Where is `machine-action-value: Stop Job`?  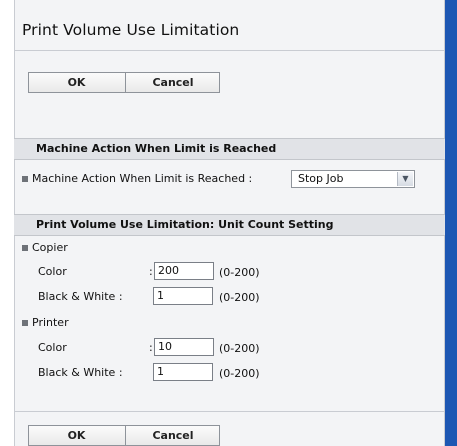
machine-action-value: Stop Job is located at coordinates (321, 178).